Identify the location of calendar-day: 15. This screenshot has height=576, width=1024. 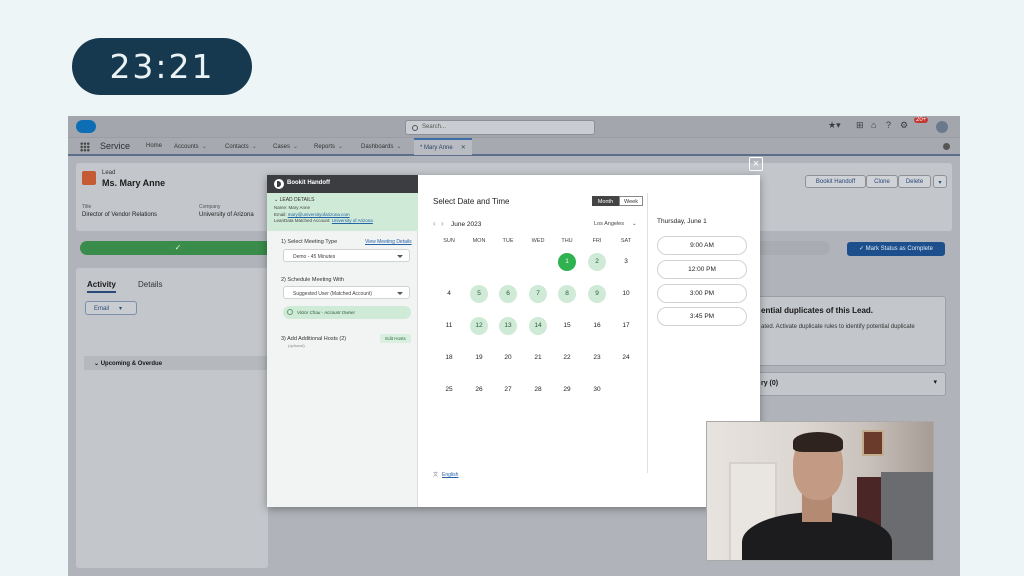
(567, 325).